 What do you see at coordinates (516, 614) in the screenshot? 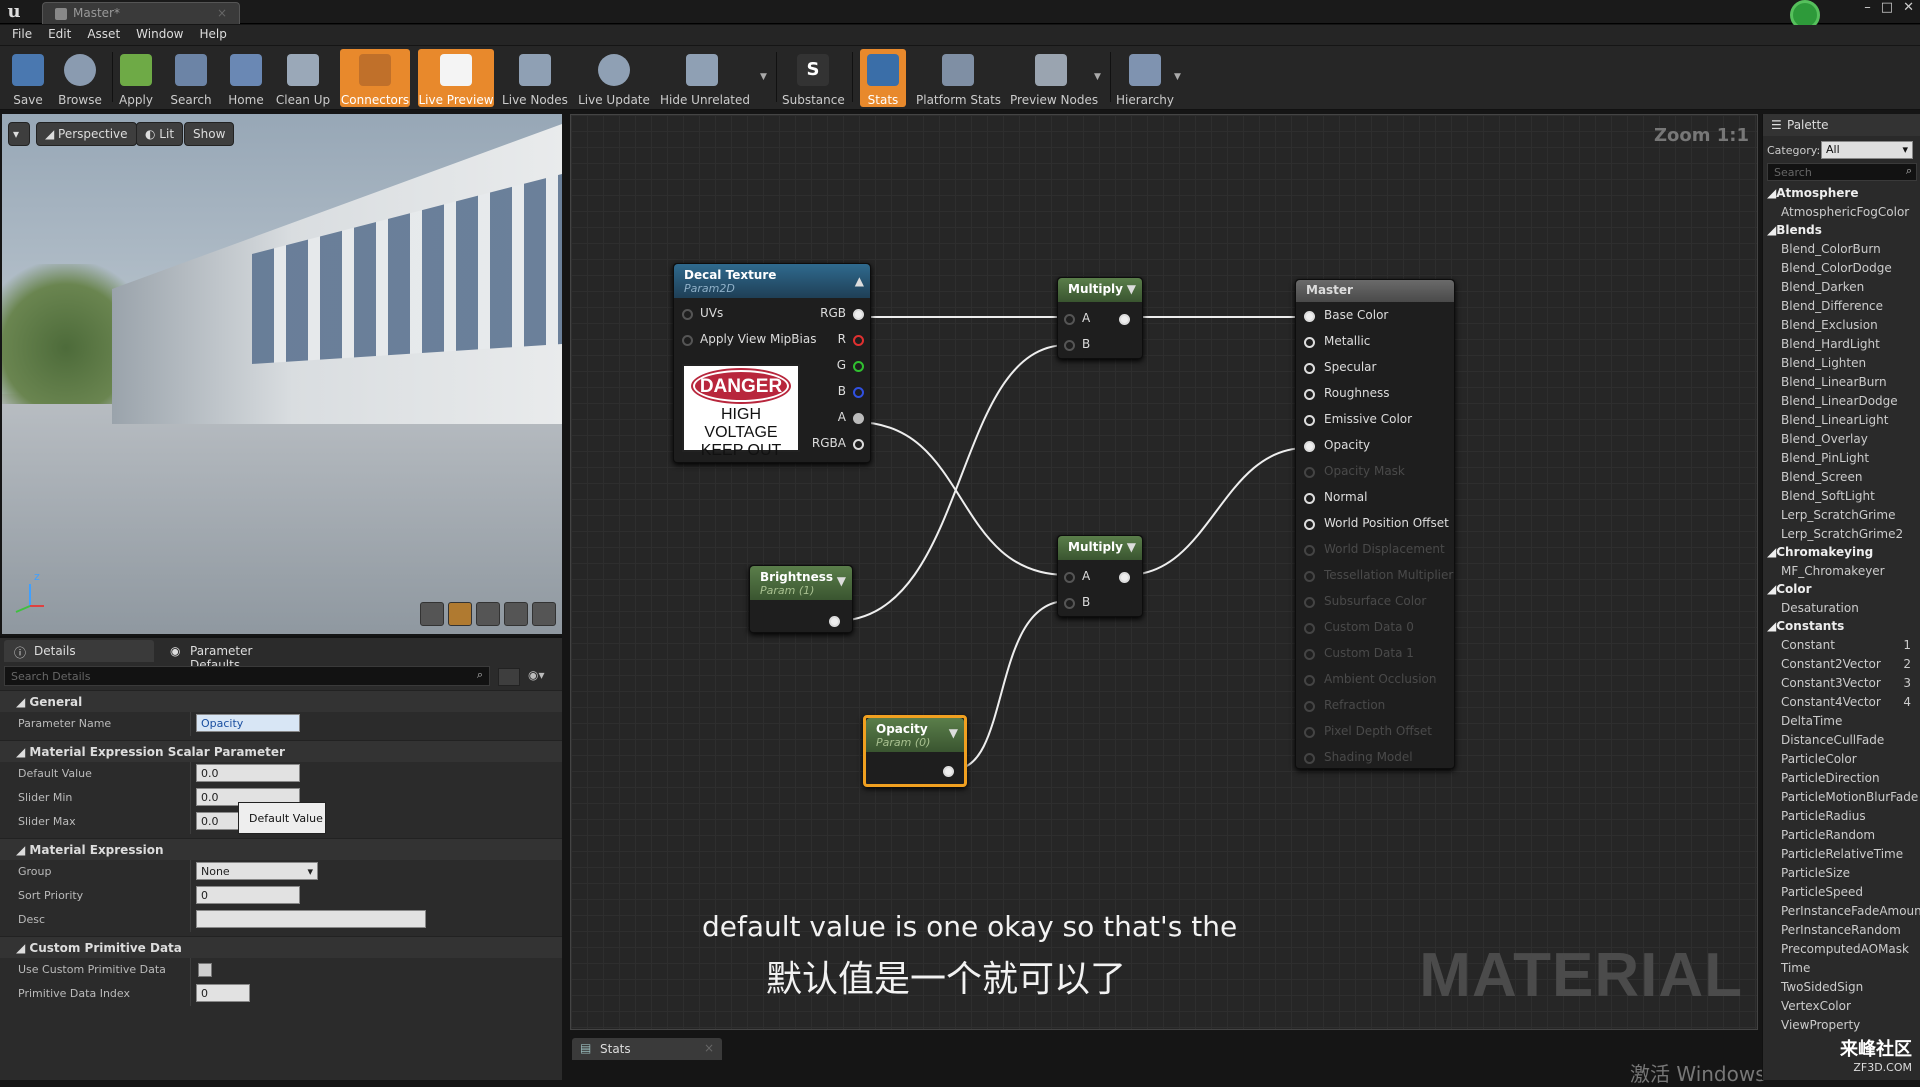
I see `cube-icon` at bounding box center [516, 614].